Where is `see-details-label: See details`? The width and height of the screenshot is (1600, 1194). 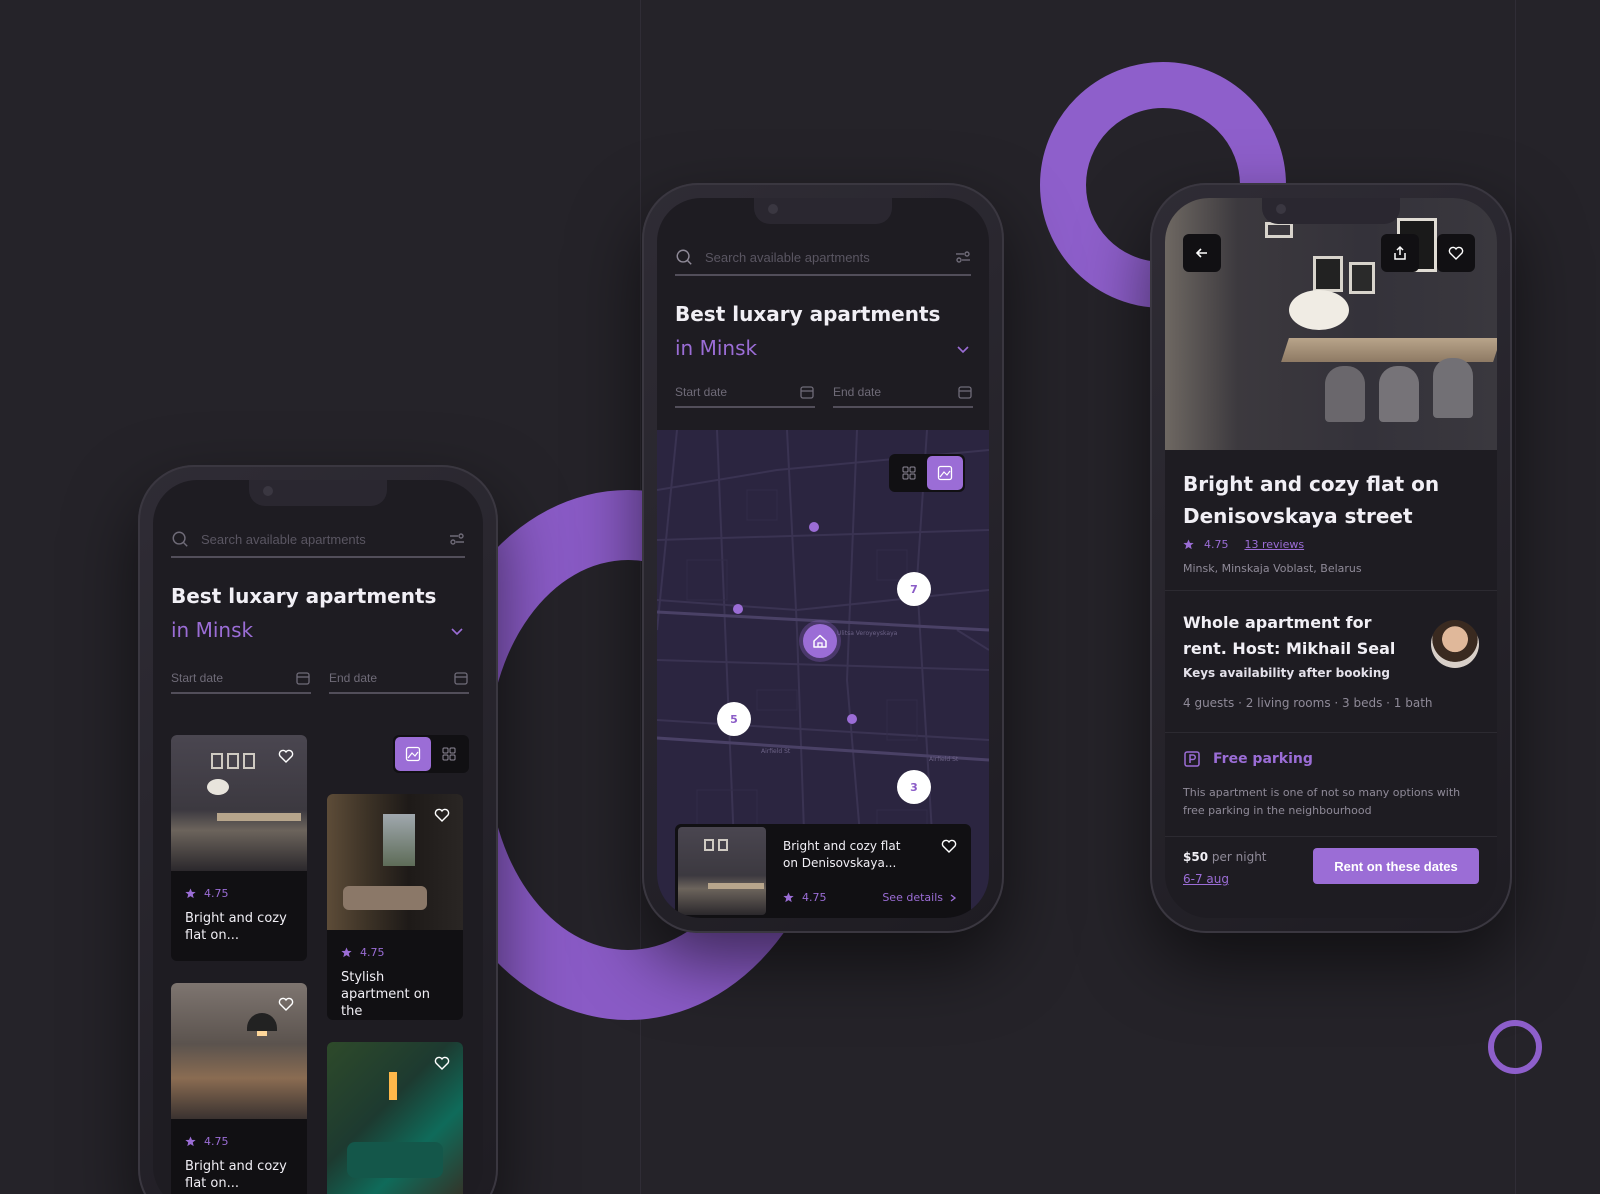
see-details-label: See details is located at coordinates (912, 897).